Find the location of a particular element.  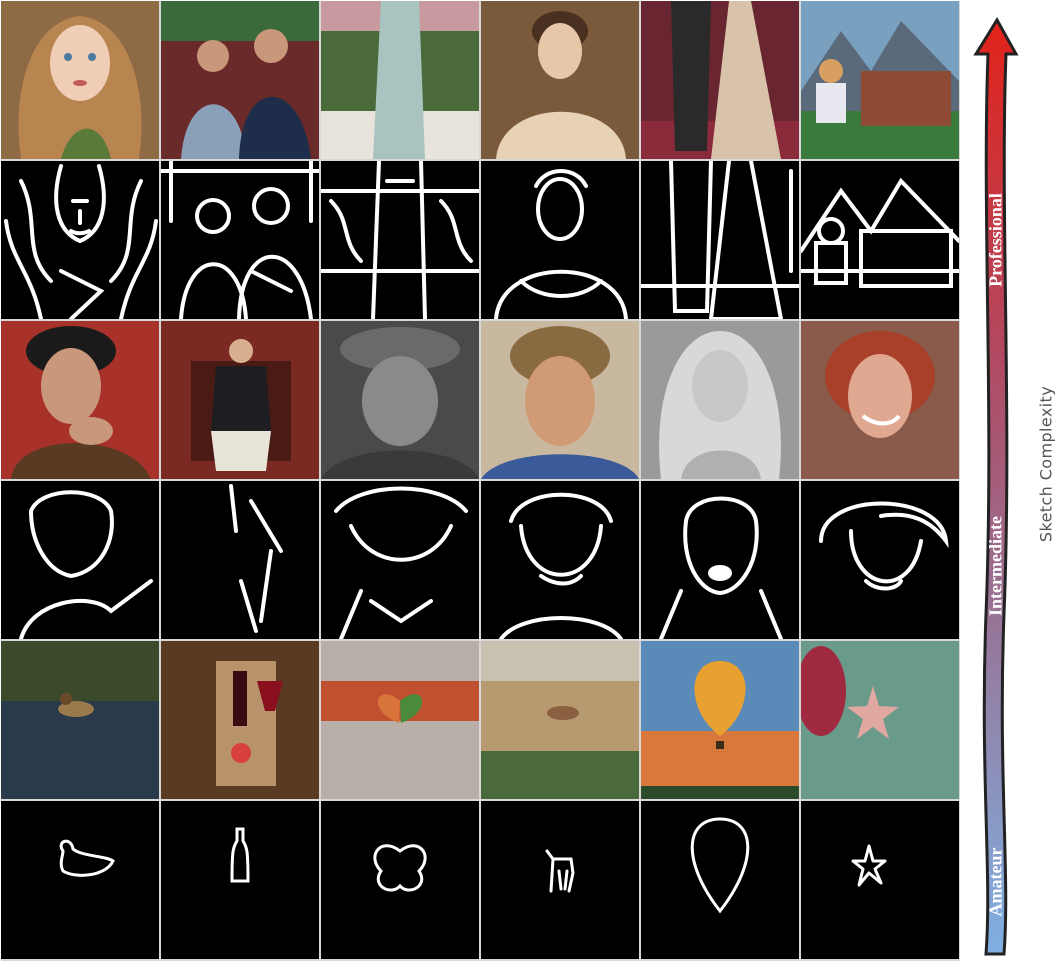

photo-wine-bottle-glass is located at coordinates (240, 720).